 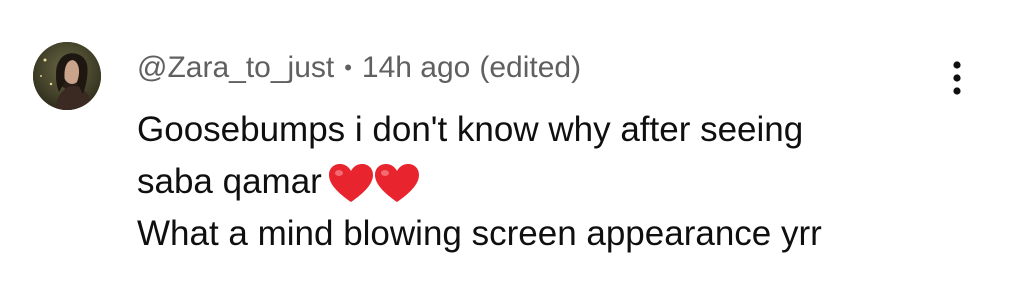 What do you see at coordinates (530, 67) in the screenshot?
I see `edited-label: (edited)` at bounding box center [530, 67].